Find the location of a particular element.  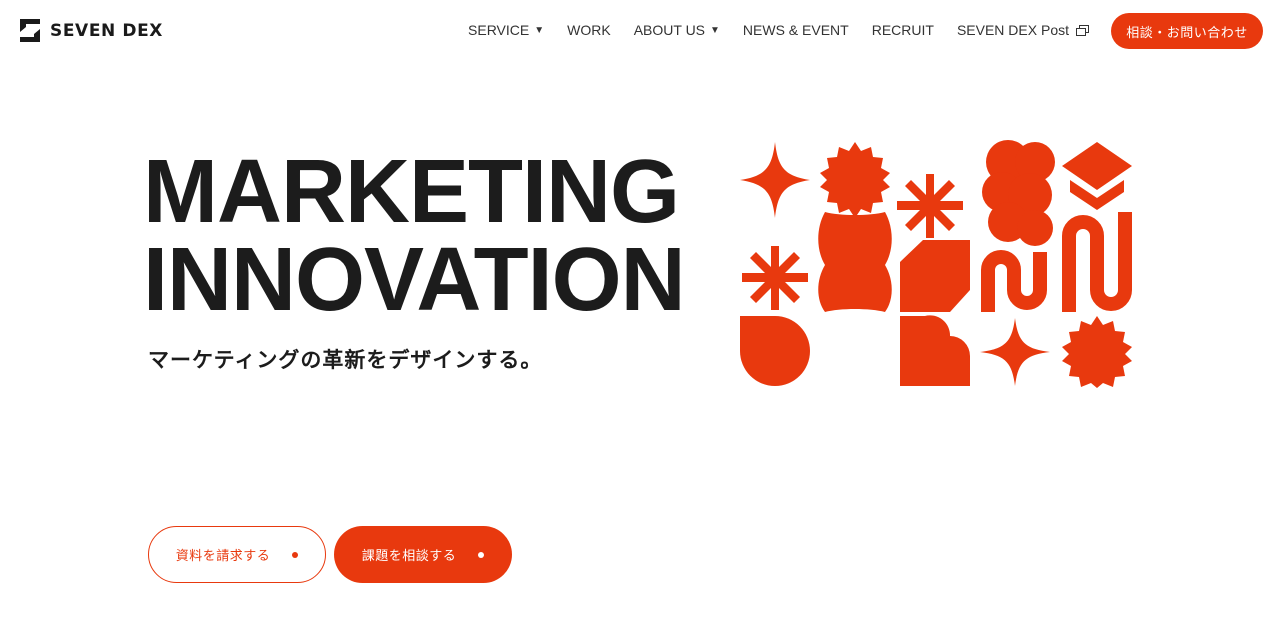

hero-subtitle: マーケティングの革新をデザインする。 is located at coordinates (345, 360).